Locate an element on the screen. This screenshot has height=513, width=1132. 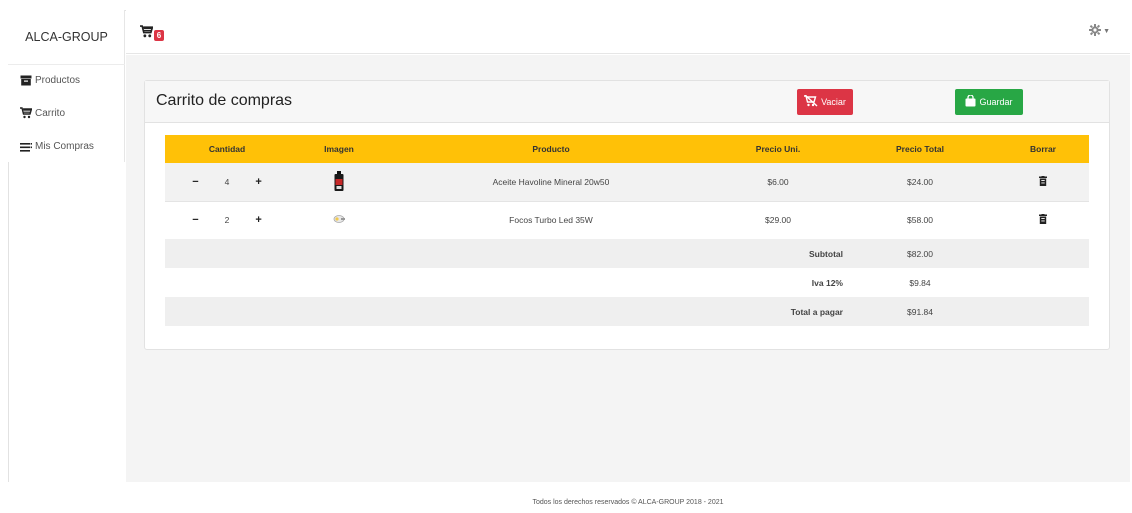
gear-icon is located at coordinates (1095, 31).